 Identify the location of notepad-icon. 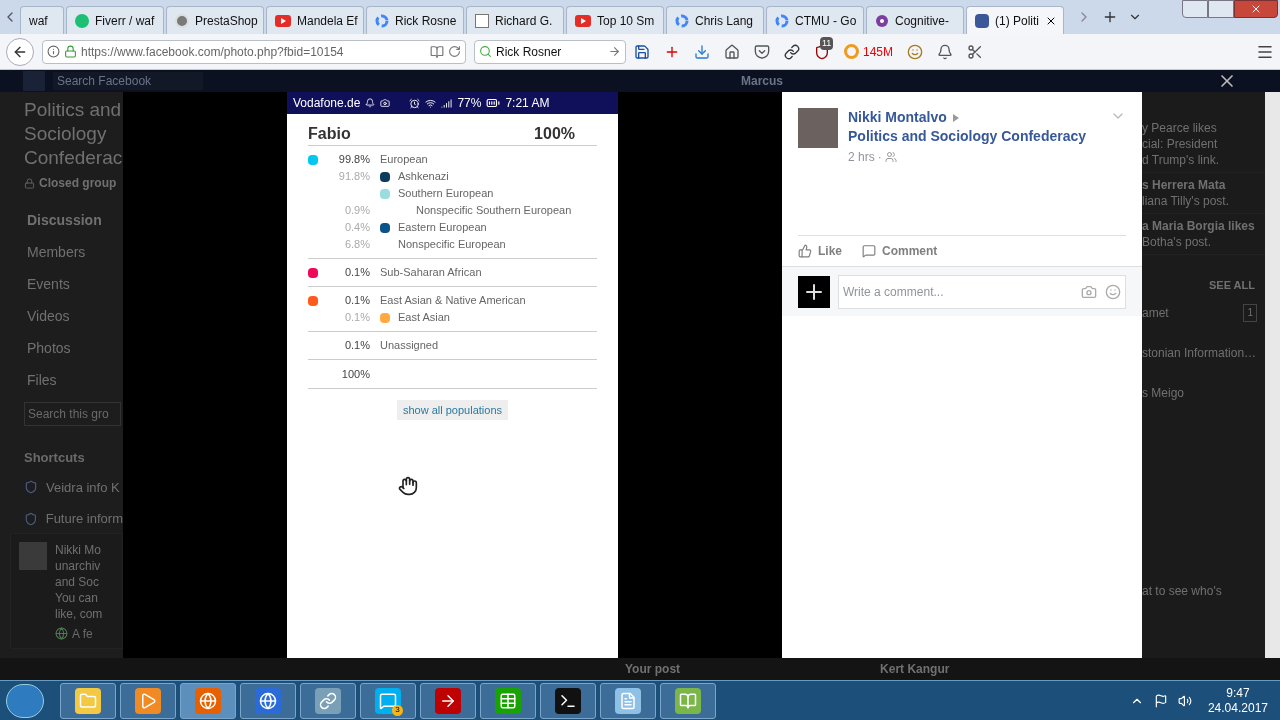
(628, 700).